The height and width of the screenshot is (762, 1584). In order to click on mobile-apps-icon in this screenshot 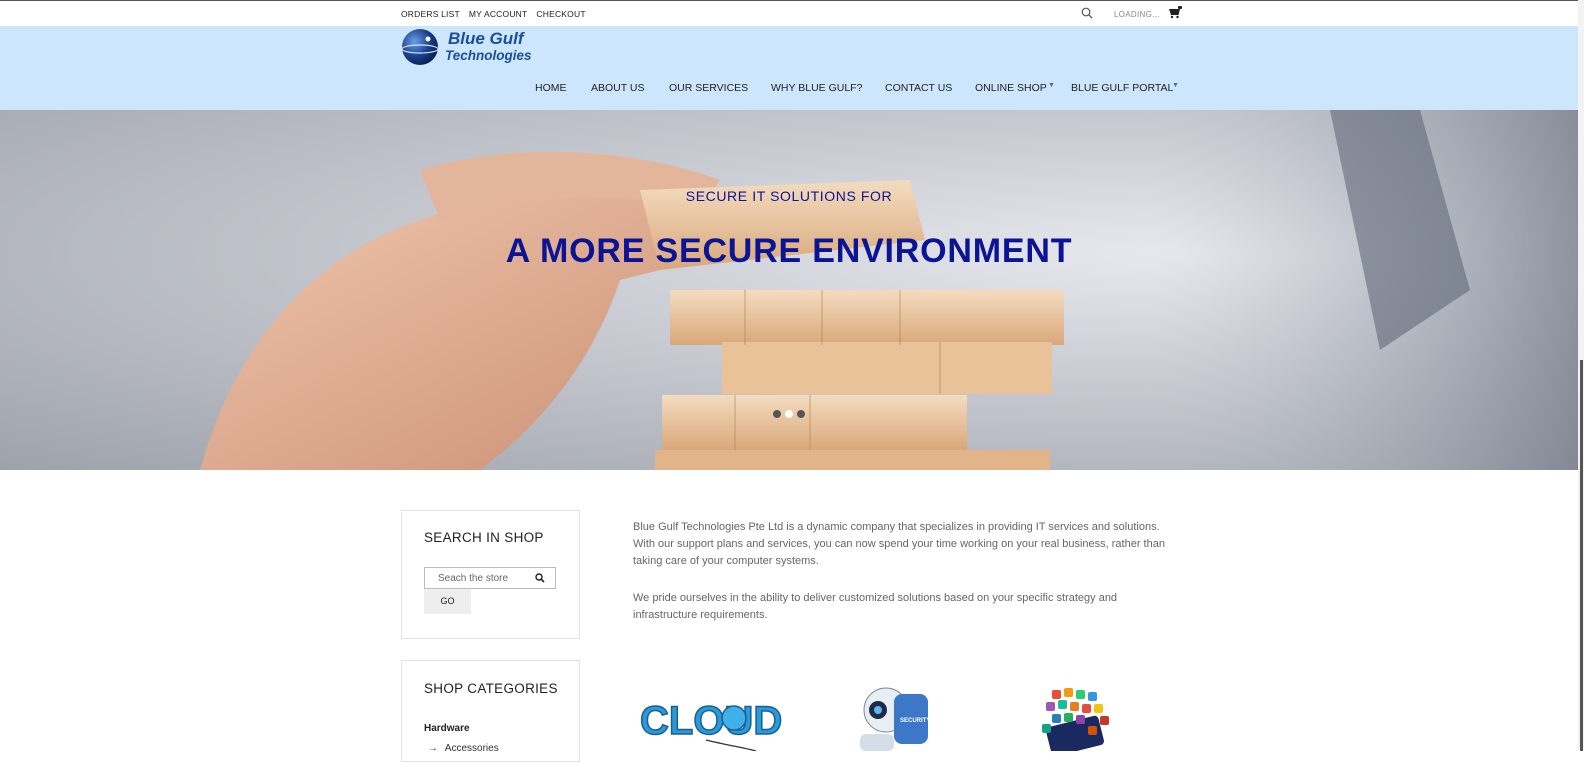, I will do `click(1075, 719)`.